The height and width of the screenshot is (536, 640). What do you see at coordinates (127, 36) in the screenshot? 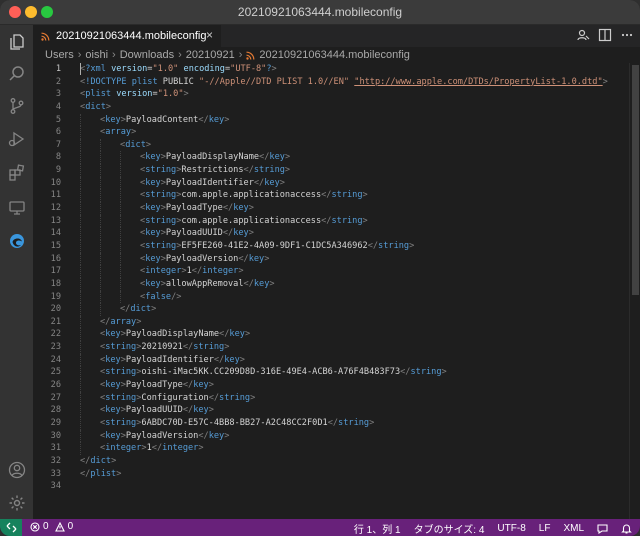
I see `editor-tab: 20210921063444.mobileconfig ×` at bounding box center [127, 36].